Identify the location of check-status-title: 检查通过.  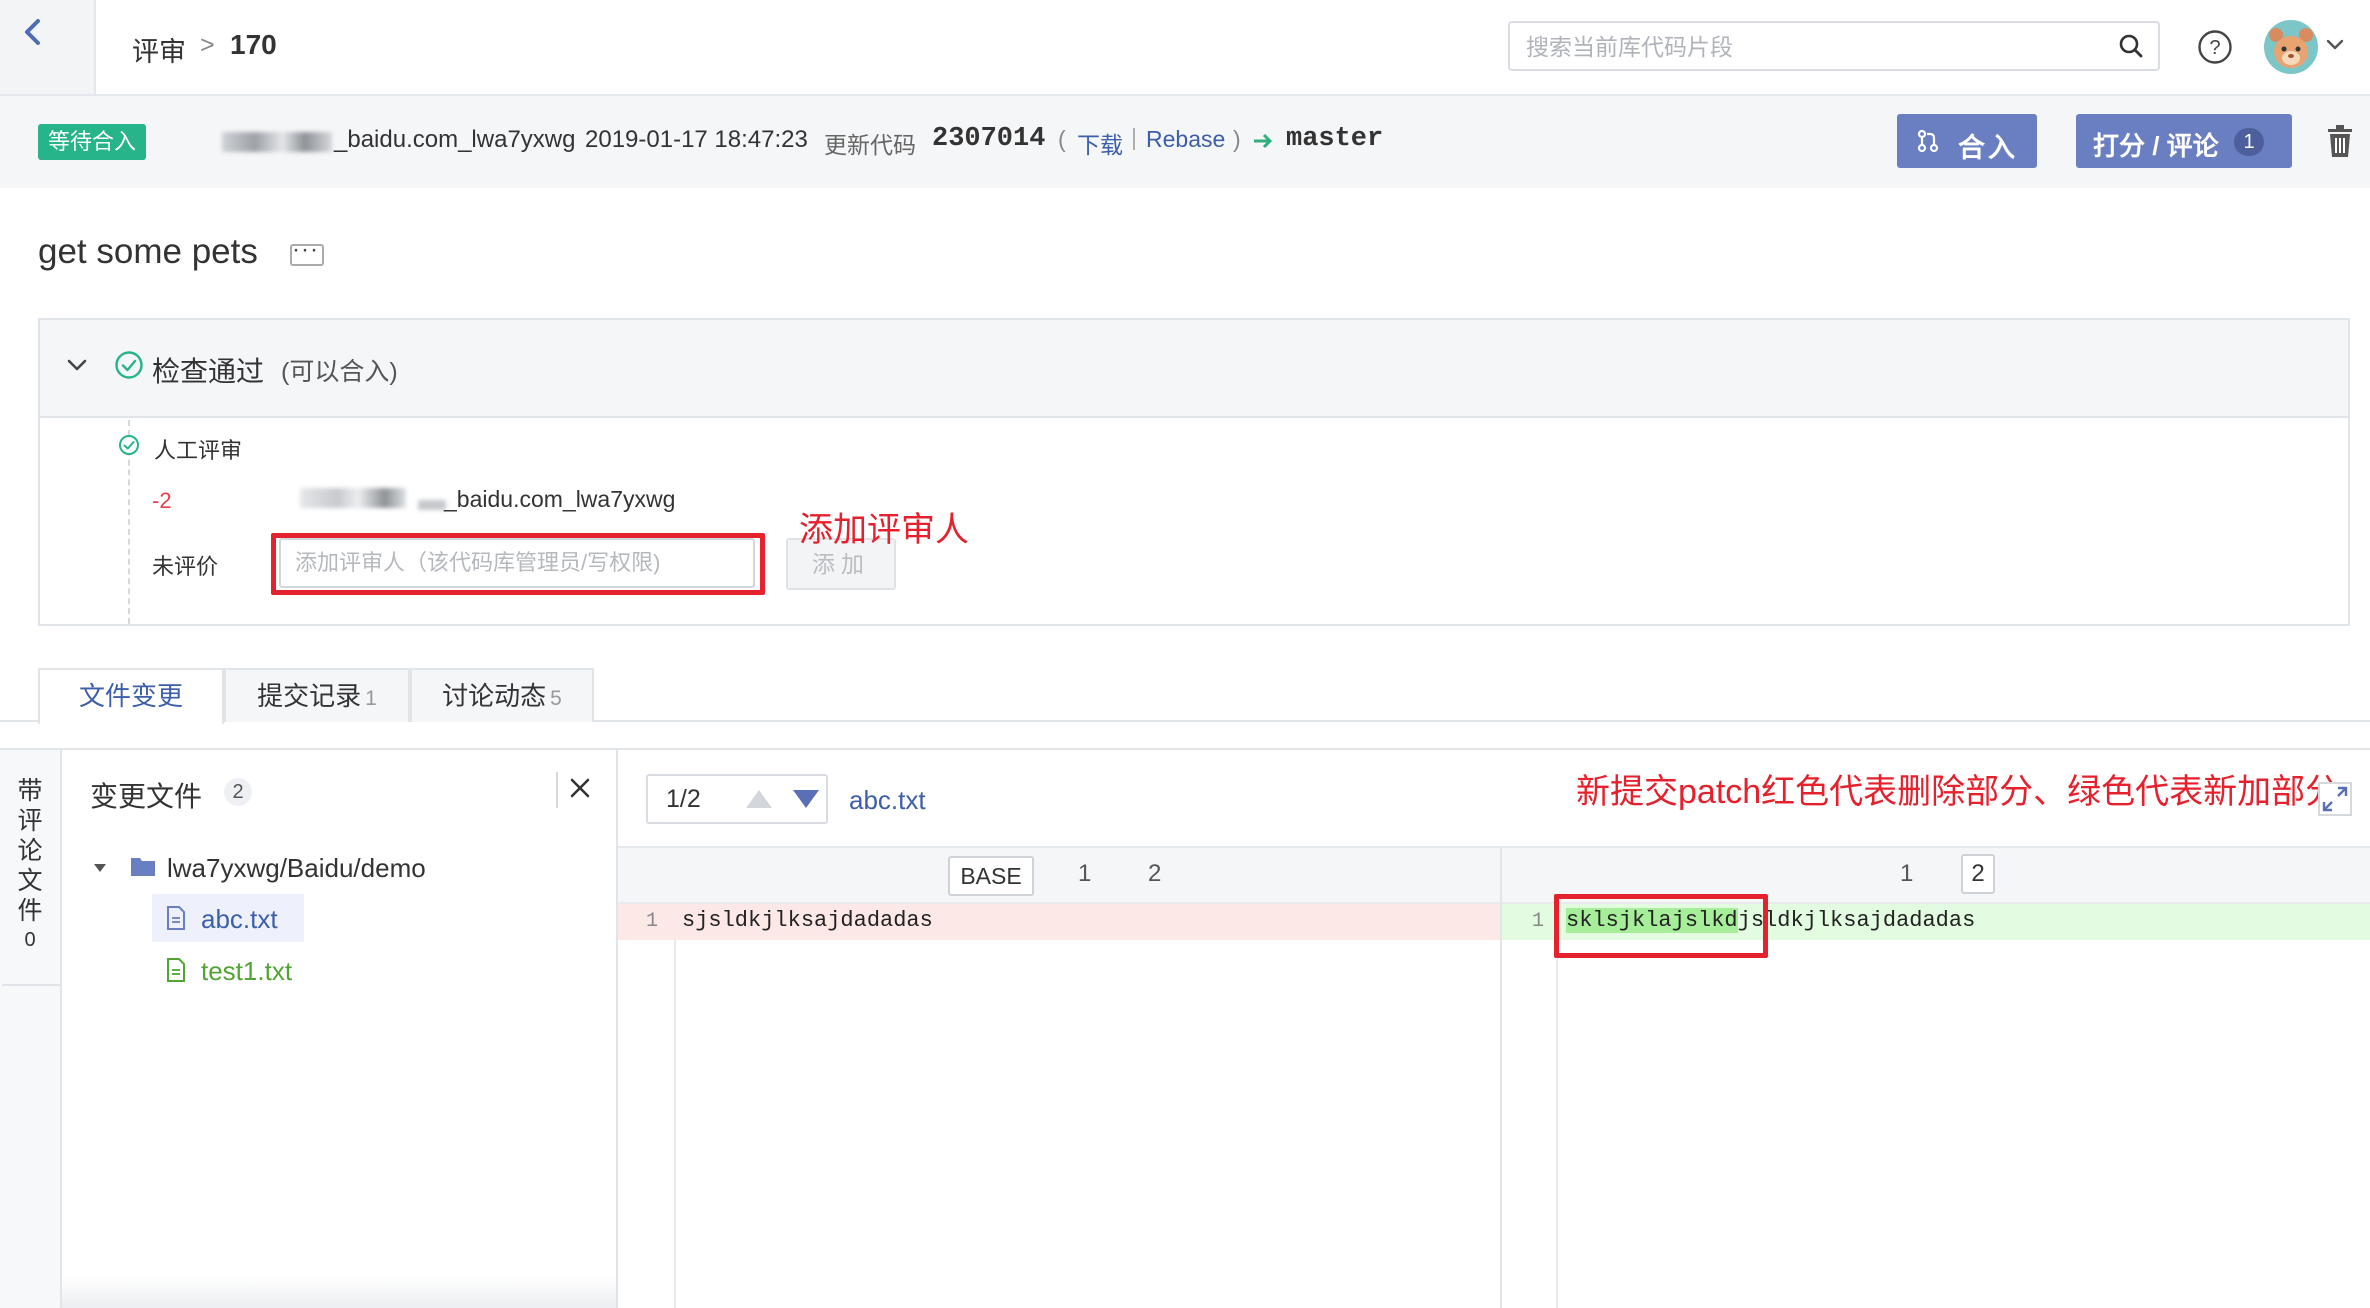
(208, 371).